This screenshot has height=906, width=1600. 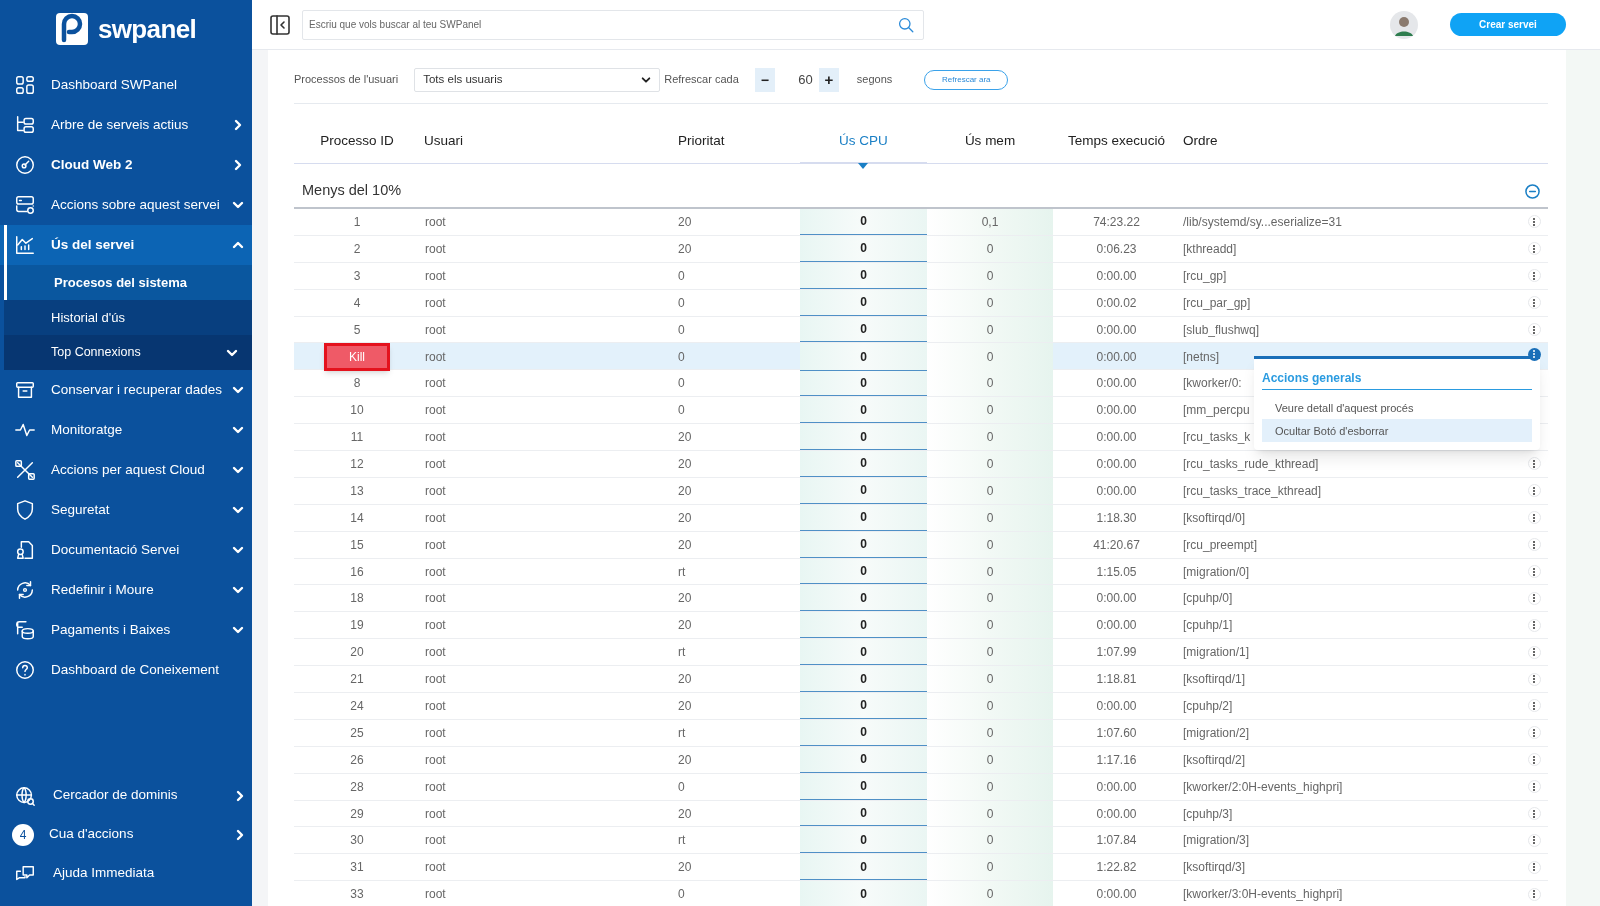 I want to click on table-cell: [migration/1], so click(x=1216, y=652).